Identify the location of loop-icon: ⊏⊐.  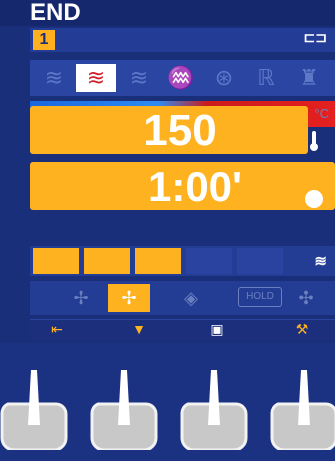
(315, 37).